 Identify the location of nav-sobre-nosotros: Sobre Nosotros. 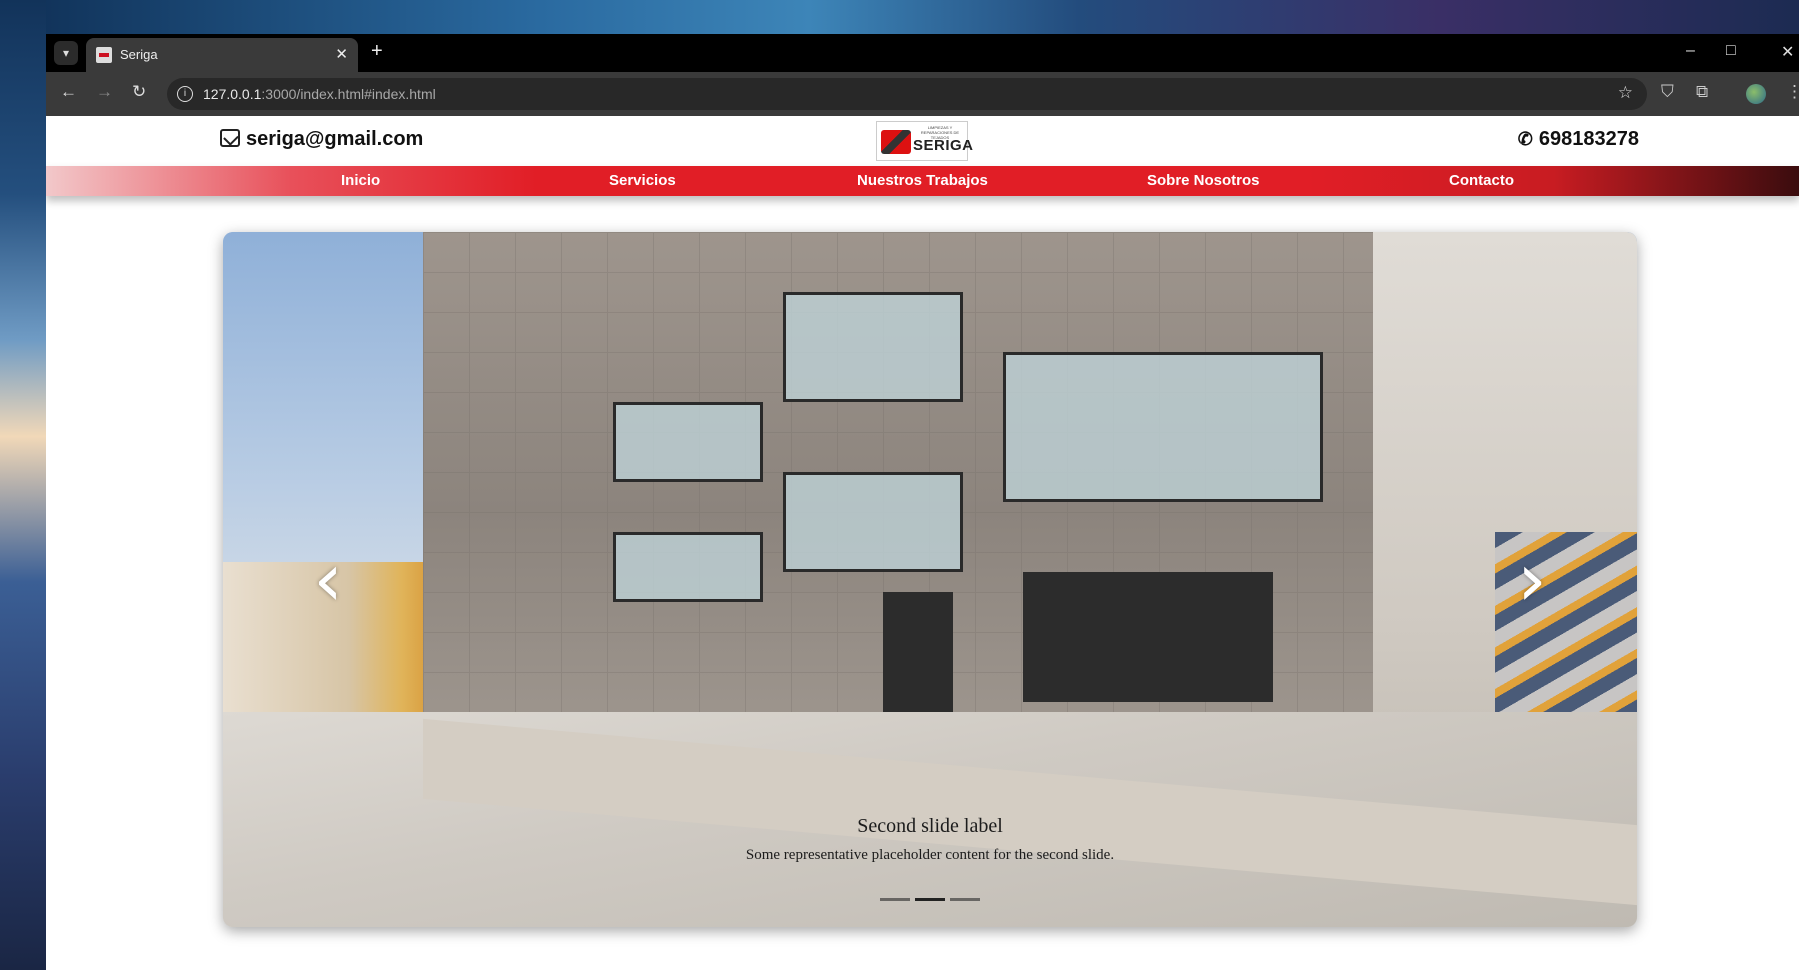
(1203, 180).